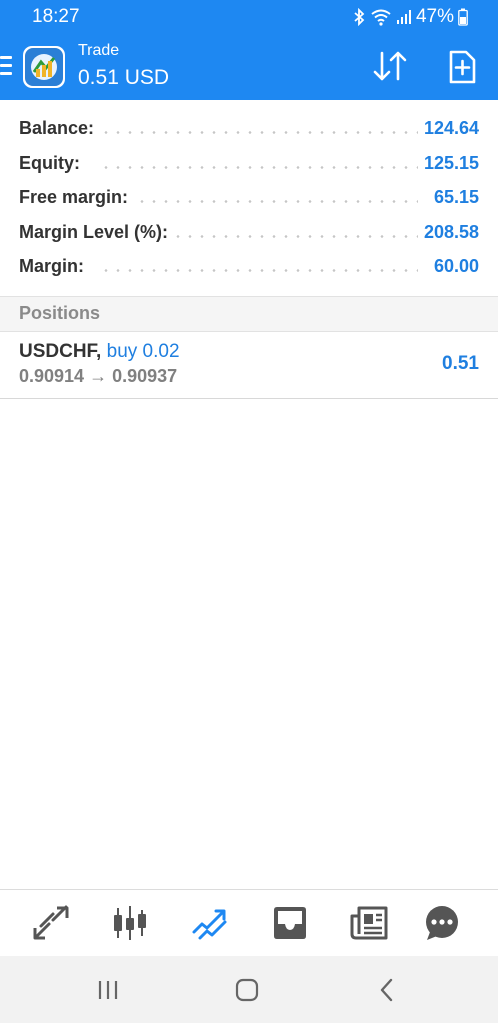 This screenshot has width=498, height=1023. I want to click on total-profit: 0.51 USD, so click(124, 77).